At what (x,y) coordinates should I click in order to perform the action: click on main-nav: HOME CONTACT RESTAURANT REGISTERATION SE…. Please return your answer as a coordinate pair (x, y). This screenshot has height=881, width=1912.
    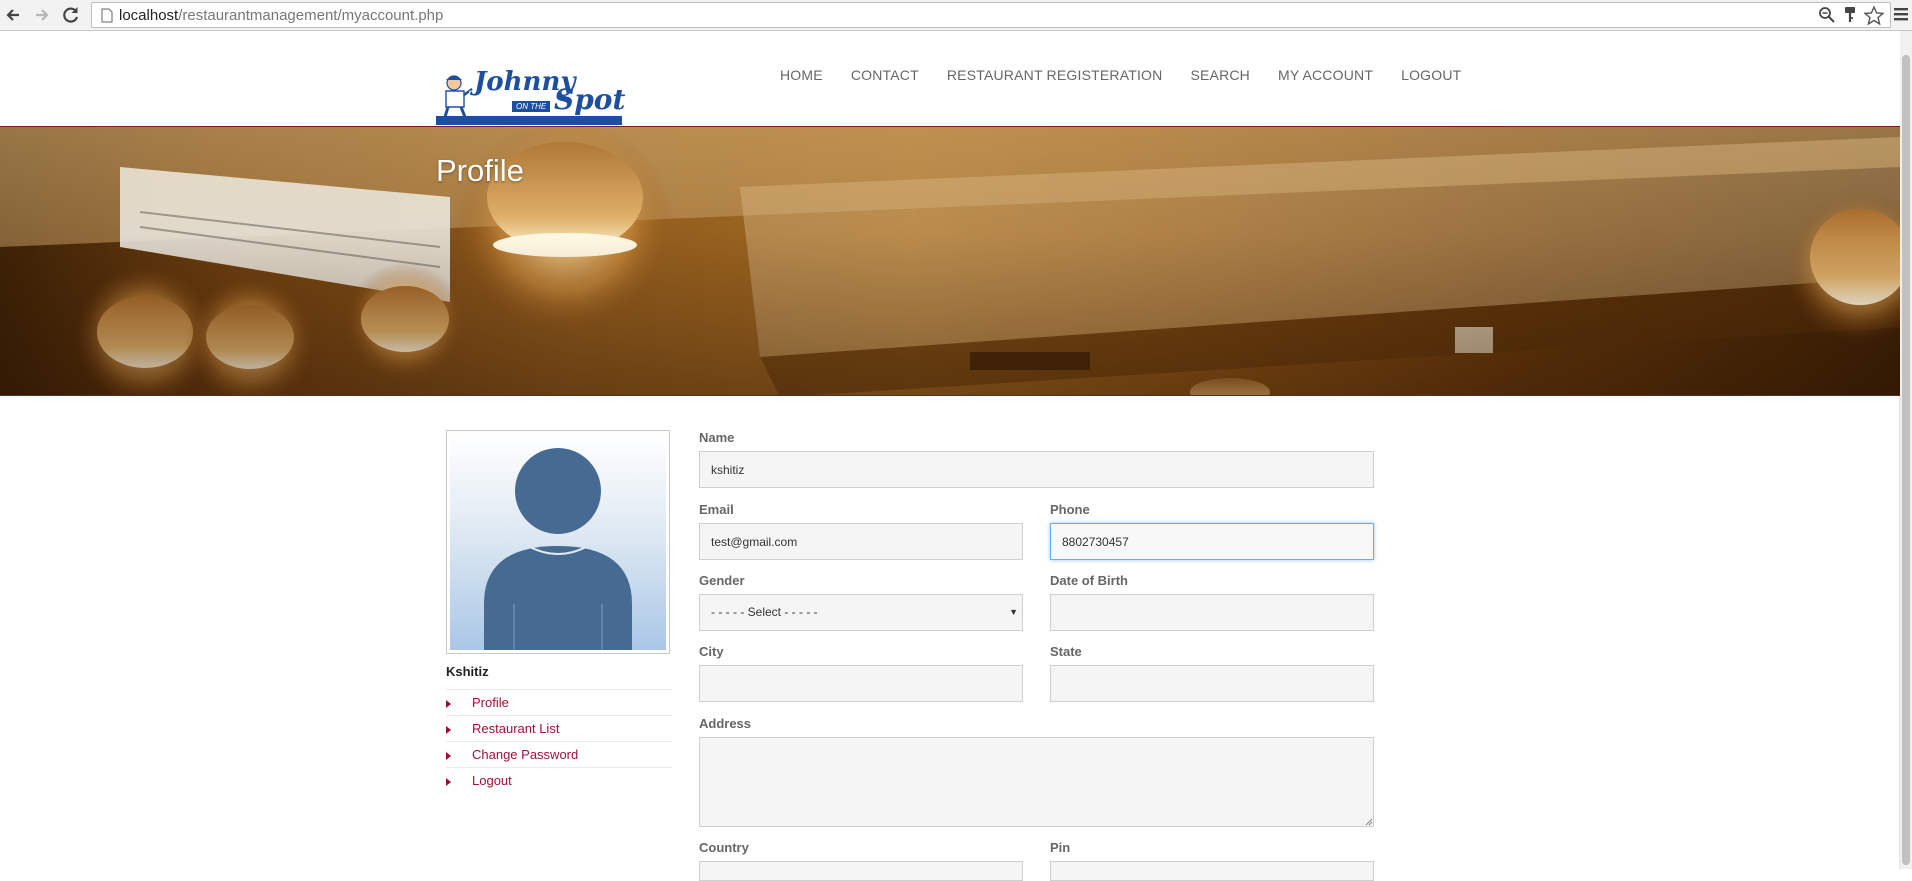
    Looking at the image, I should click on (1134, 75).